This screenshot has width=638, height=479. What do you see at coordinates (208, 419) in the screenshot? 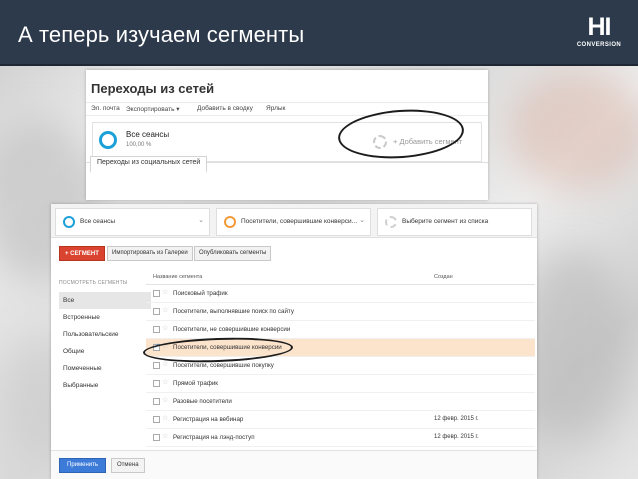
I see `row-segment-name: Регистрация на вебинар` at bounding box center [208, 419].